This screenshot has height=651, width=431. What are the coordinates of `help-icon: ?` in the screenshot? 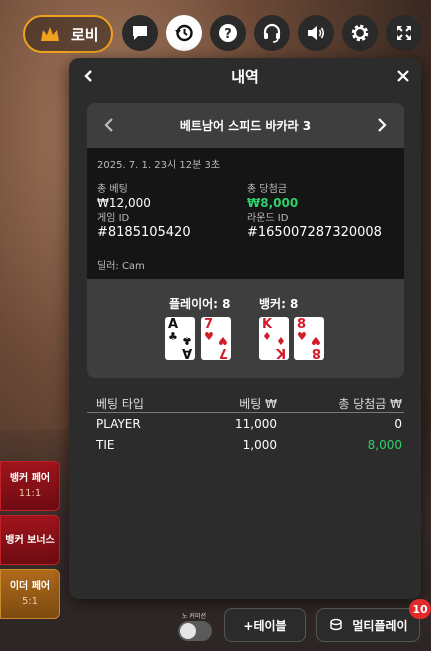 It's located at (228, 33).